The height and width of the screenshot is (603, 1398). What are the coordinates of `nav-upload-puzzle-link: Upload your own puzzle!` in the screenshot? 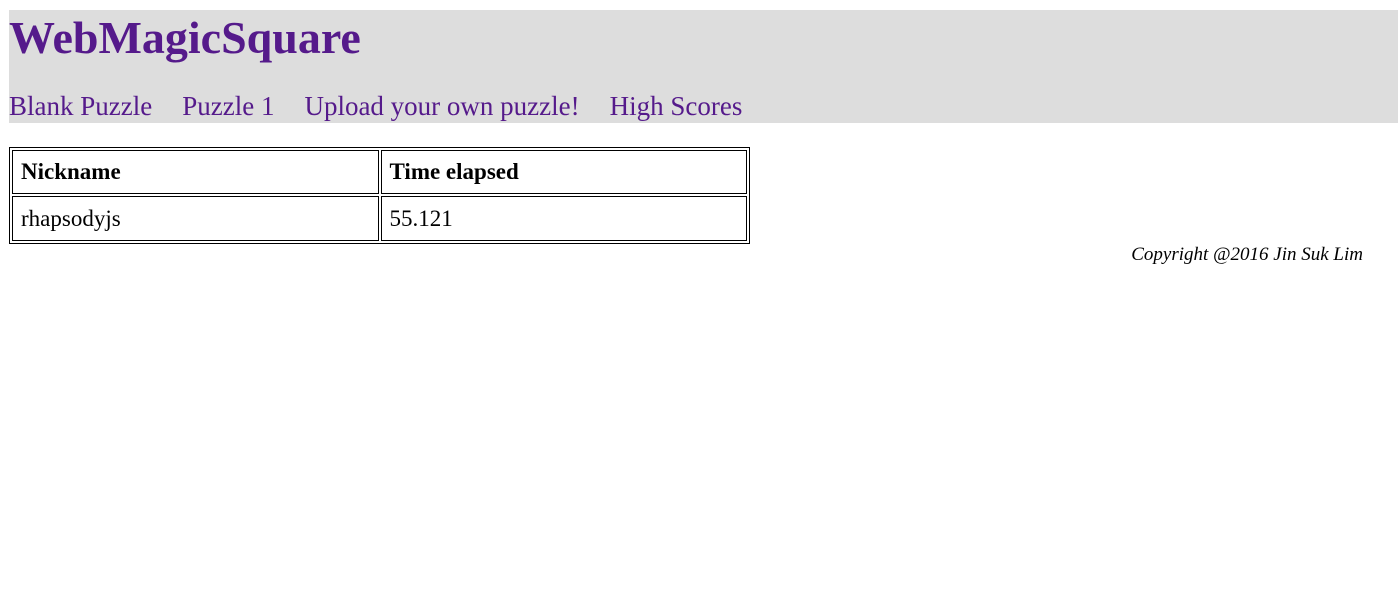 It's located at (441, 106).